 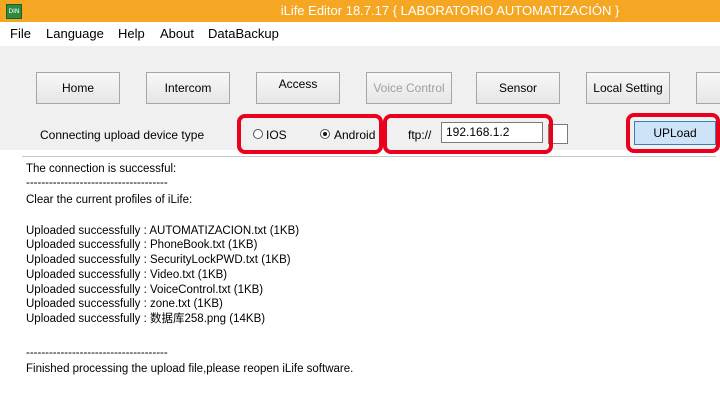 What do you see at coordinates (78, 88) in the screenshot?
I see `home-button: Home` at bounding box center [78, 88].